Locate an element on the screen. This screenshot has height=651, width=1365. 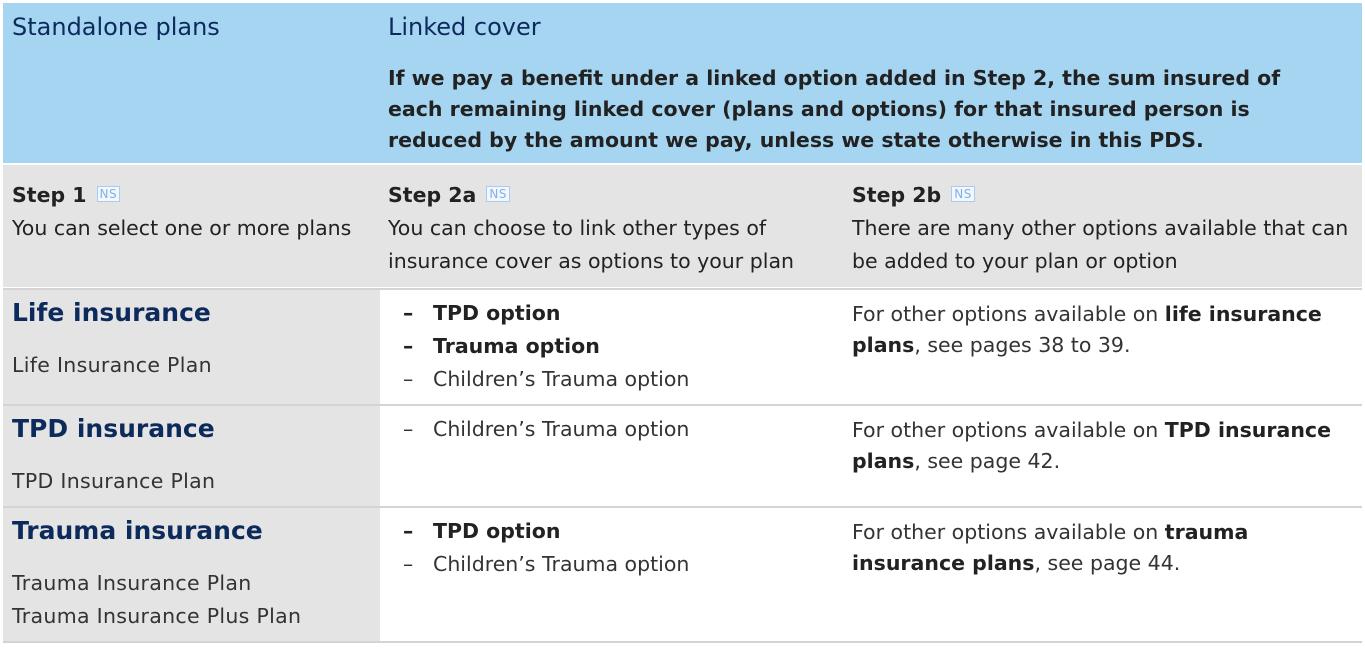
plan-title: Trauma insurance is located at coordinates (137, 530).